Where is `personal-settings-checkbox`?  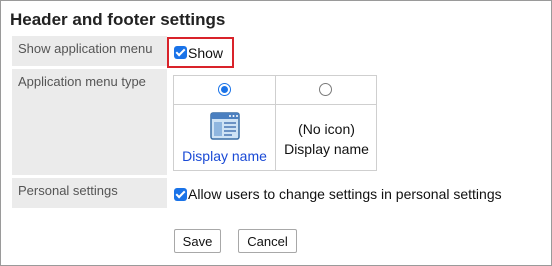
personal-settings-checkbox is located at coordinates (180, 194).